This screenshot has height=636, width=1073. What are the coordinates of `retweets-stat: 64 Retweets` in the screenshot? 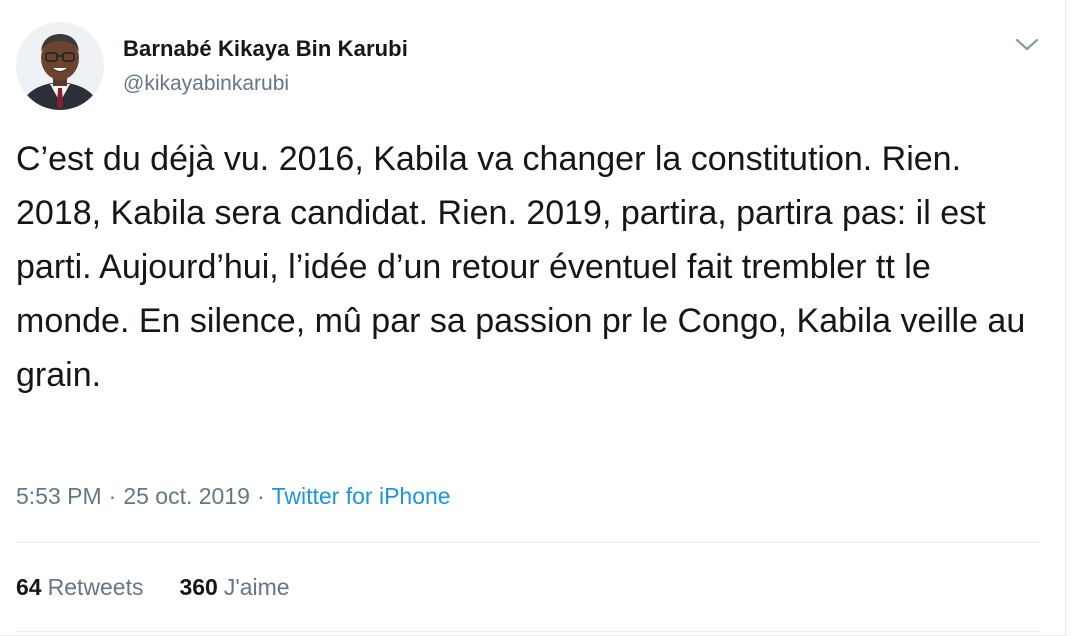 It's located at (79, 587).